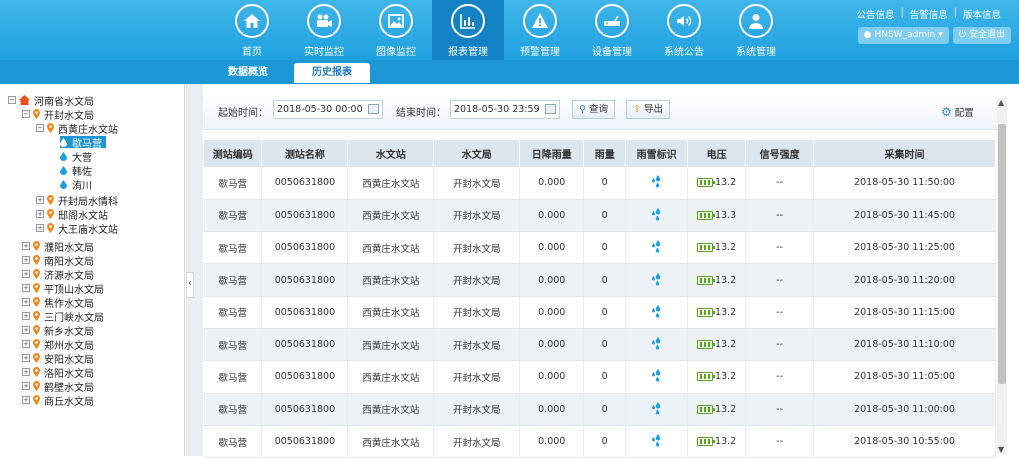 Image resolution: width=1019 pixels, height=458 pixels. I want to click on tree-item: + 焦作水文局, so click(58, 303).